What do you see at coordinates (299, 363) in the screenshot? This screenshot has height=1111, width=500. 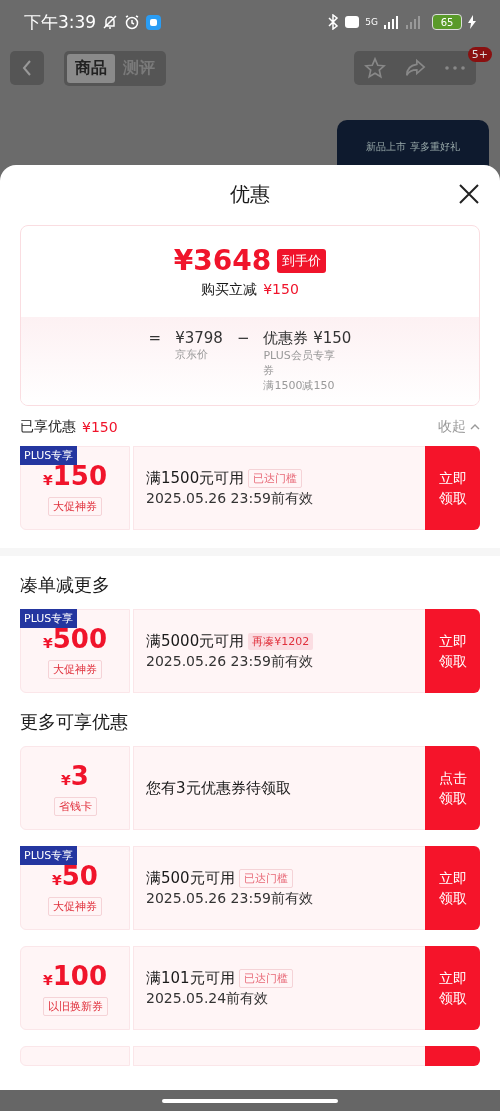 I see `discount-note: PLUS会员专享券` at bounding box center [299, 363].